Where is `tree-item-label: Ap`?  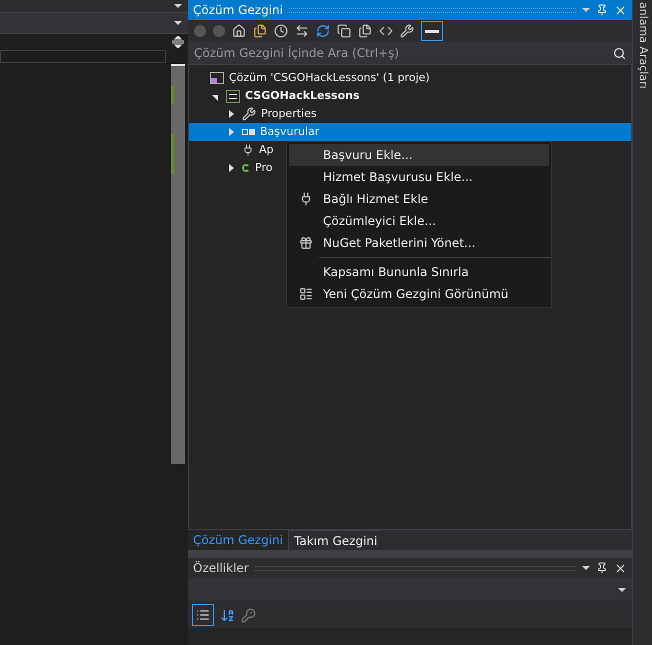 tree-item-label: Ap is located at coordinates (266, 150).